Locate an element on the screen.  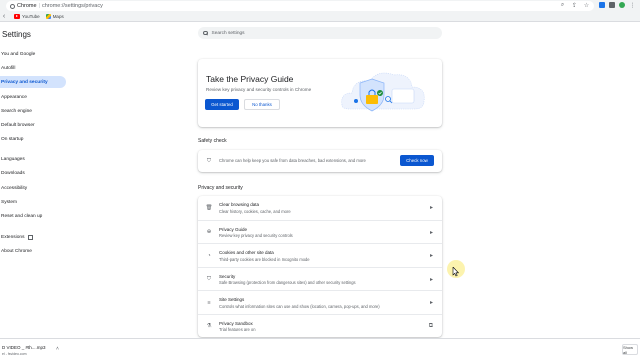
address-bar: Chrome | chrome://settings/privacy ⌕ ⇪ ☆ is located at coordinates (300, 6).